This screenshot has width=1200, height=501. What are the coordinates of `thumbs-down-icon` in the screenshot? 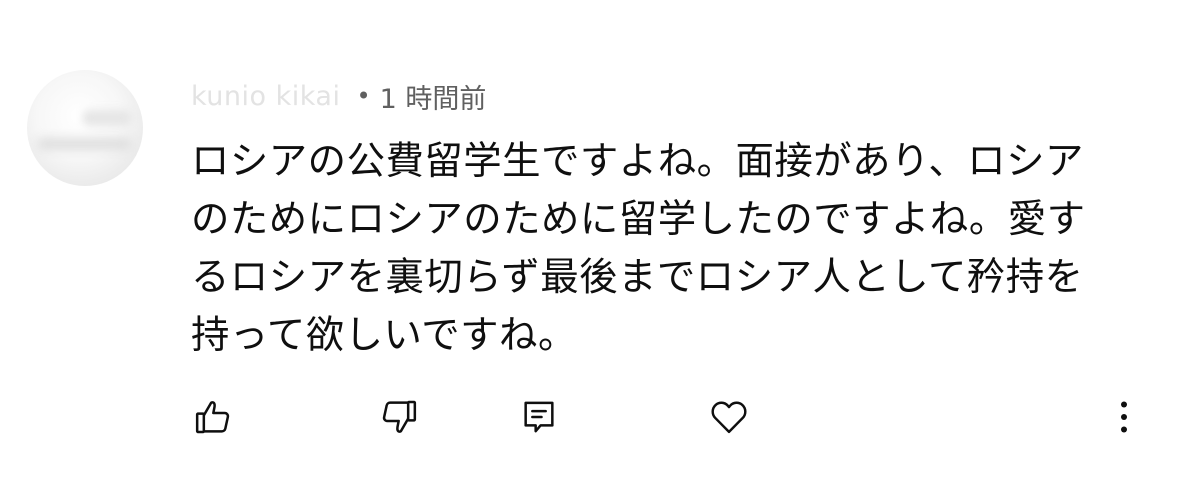 It's located at (399, 416).